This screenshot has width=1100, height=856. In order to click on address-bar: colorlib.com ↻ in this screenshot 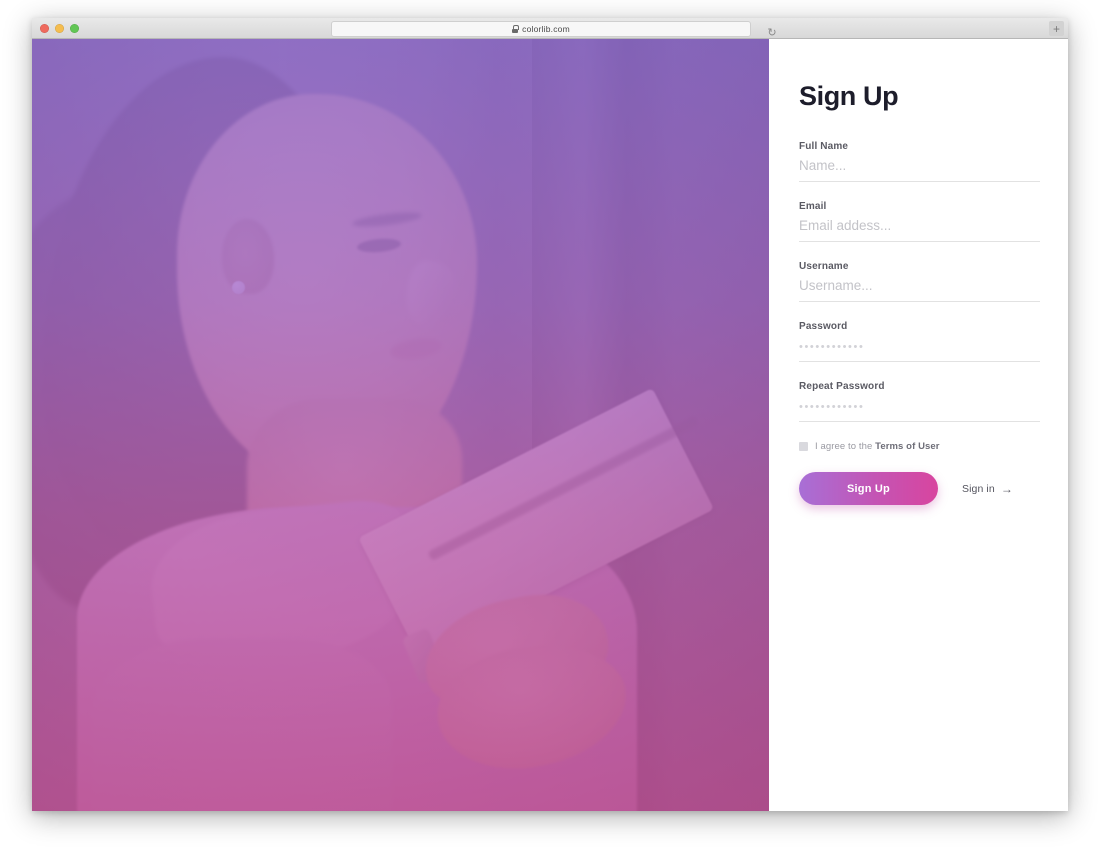, I will do `click(554, 29)`.